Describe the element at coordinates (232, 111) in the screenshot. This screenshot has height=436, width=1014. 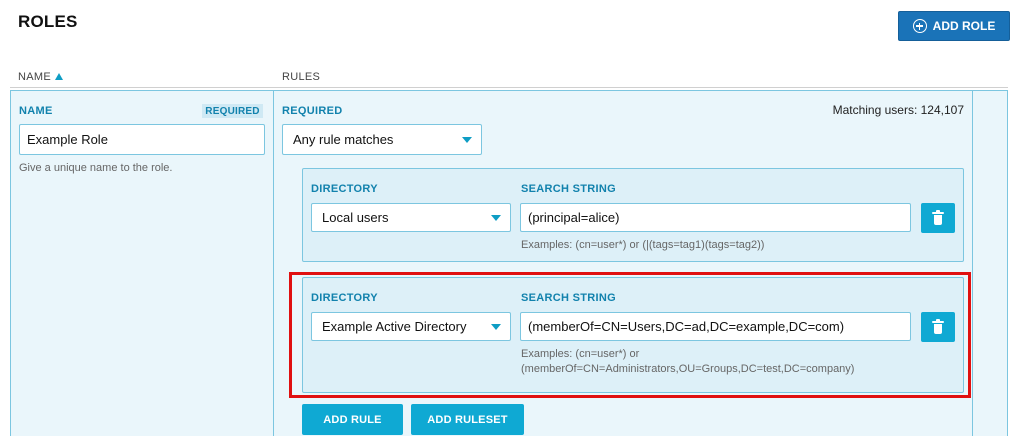
I see `required-badge: REQUIRED` at that location.